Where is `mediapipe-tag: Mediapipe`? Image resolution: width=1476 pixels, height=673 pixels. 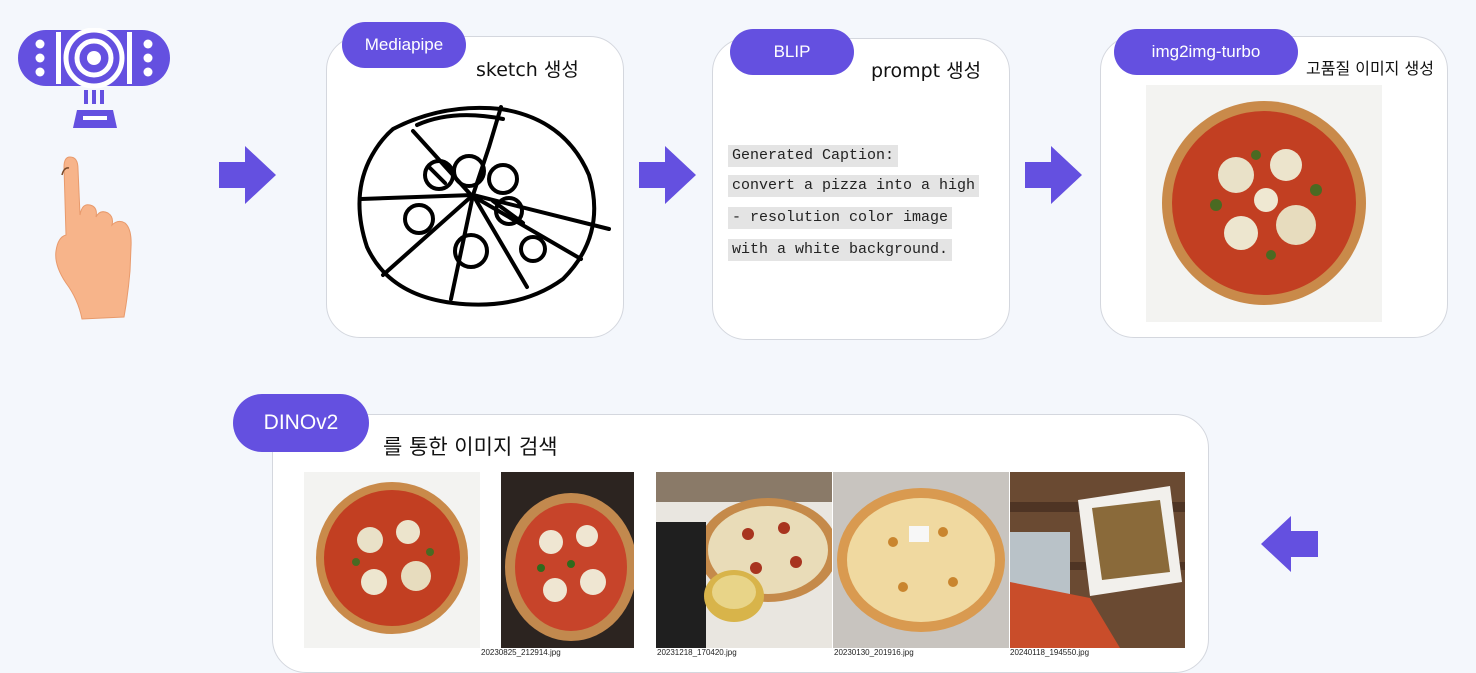
mediapipe-tag: Mediapipe is located at coordinates (404, 45).